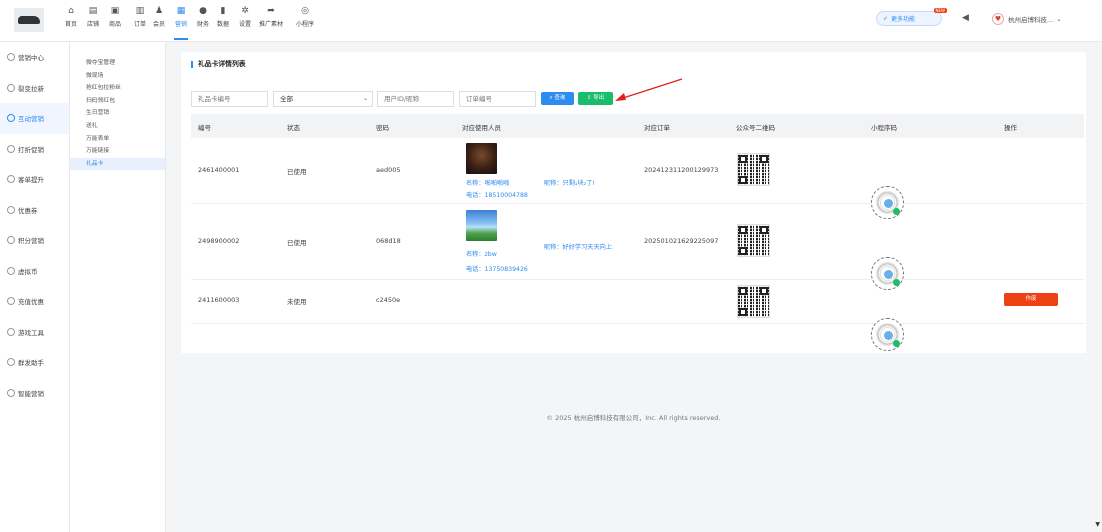  I want to click on search-button: ⌕ 查询, so click(557, 98).